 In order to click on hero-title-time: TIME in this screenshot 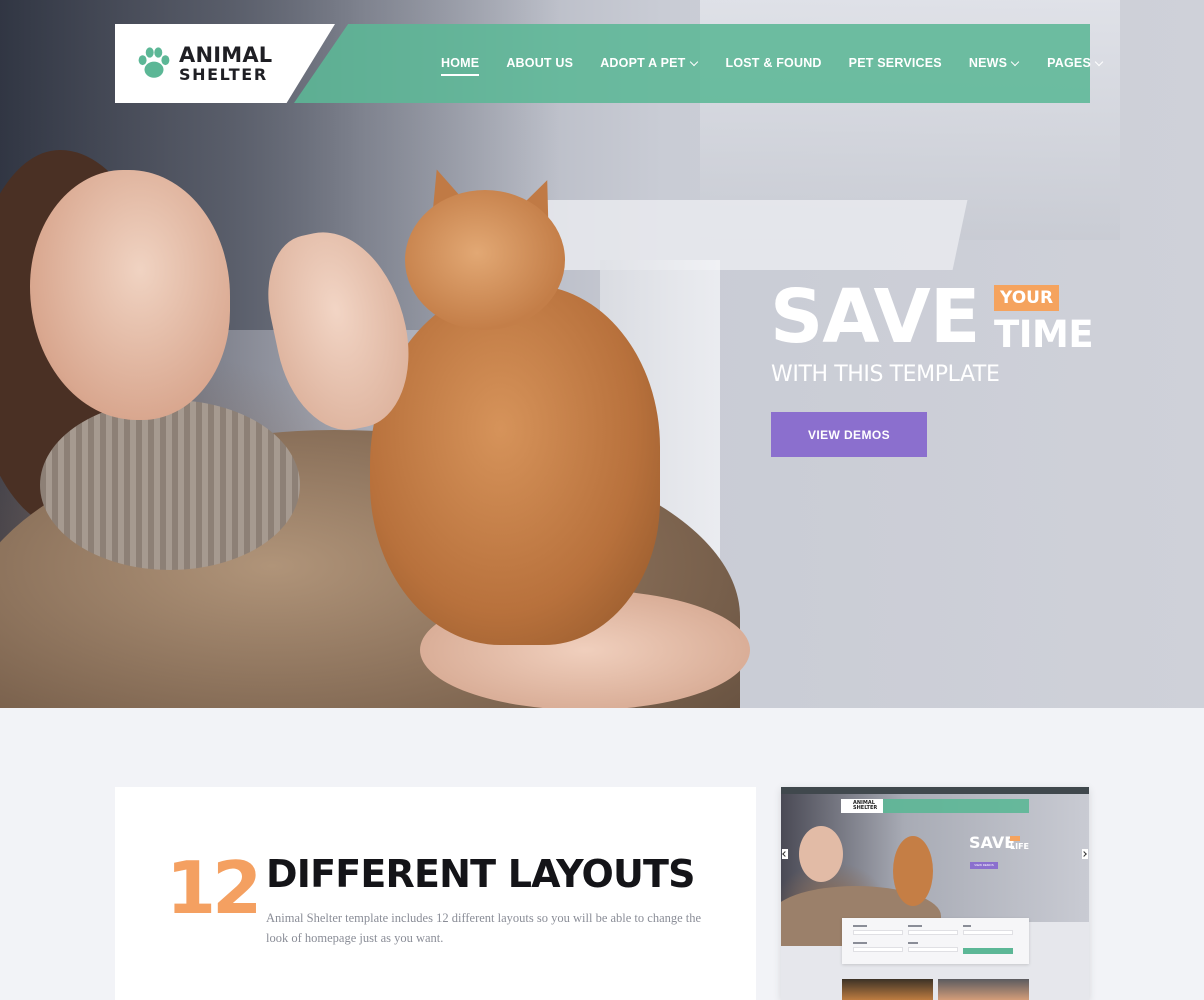, I will do `click(1044, 334)`.